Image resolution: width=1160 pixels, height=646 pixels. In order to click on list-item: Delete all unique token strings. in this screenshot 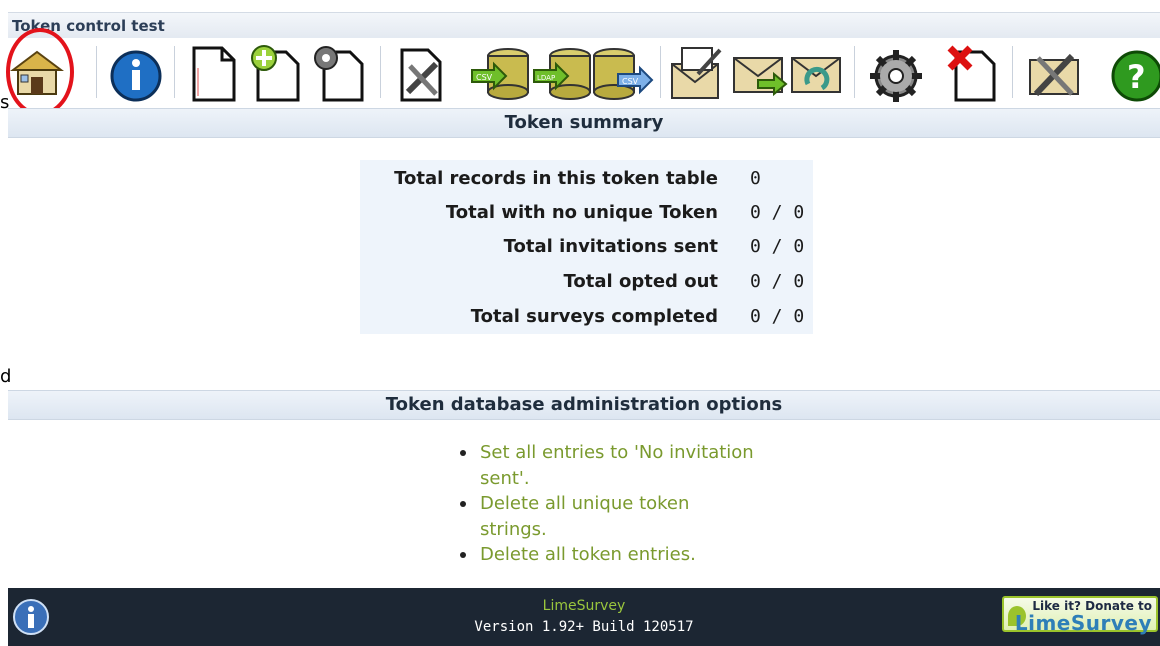, I will do `click(604, 516)`.